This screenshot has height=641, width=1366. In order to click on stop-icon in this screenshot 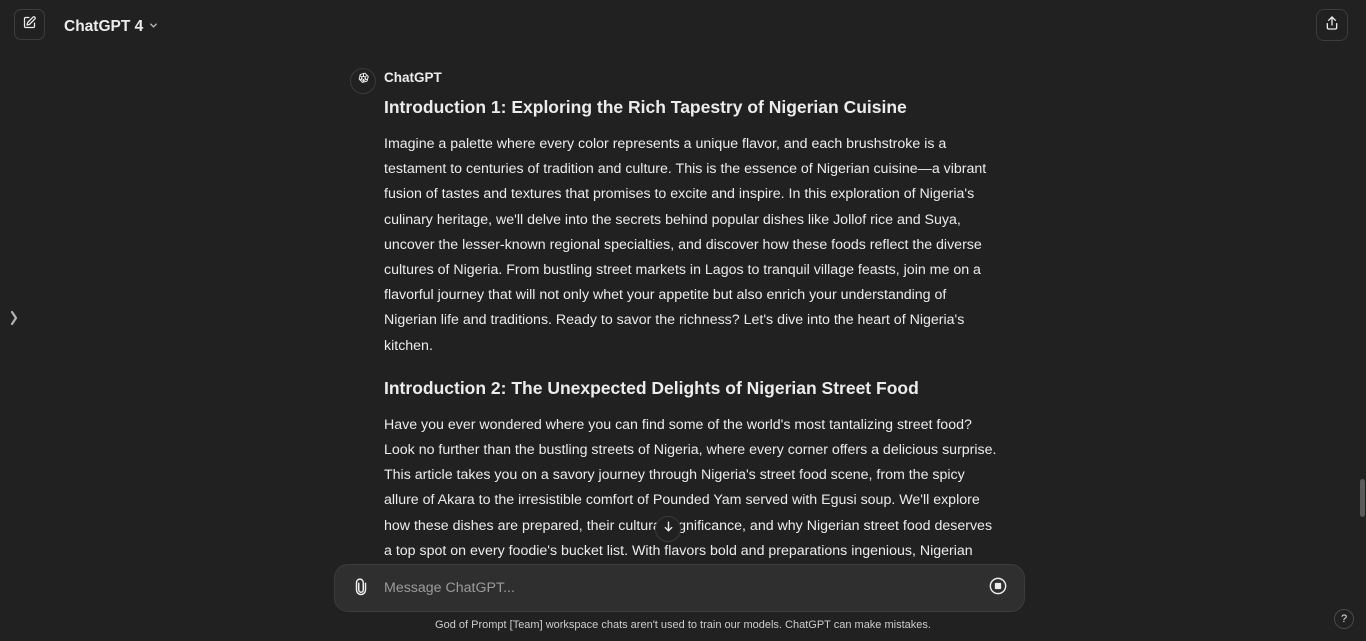, I will do `click(998, 588)`.